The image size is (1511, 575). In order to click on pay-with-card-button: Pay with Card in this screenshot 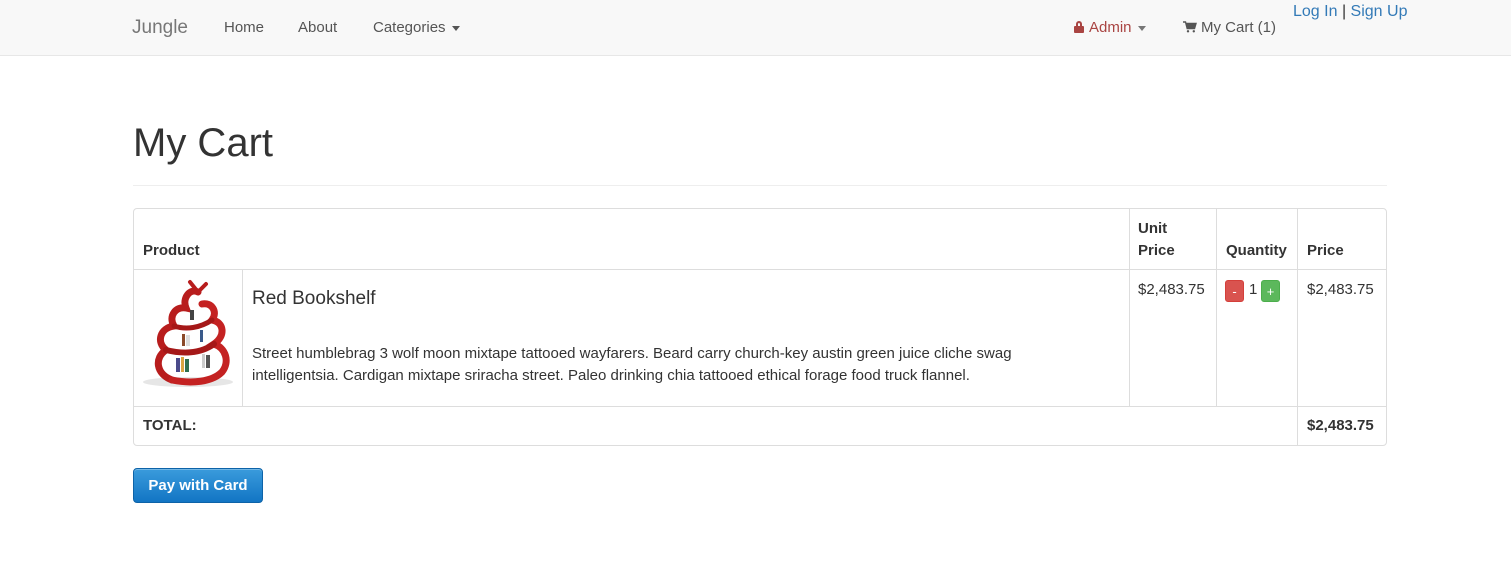, I will do `click(198, 485)`.